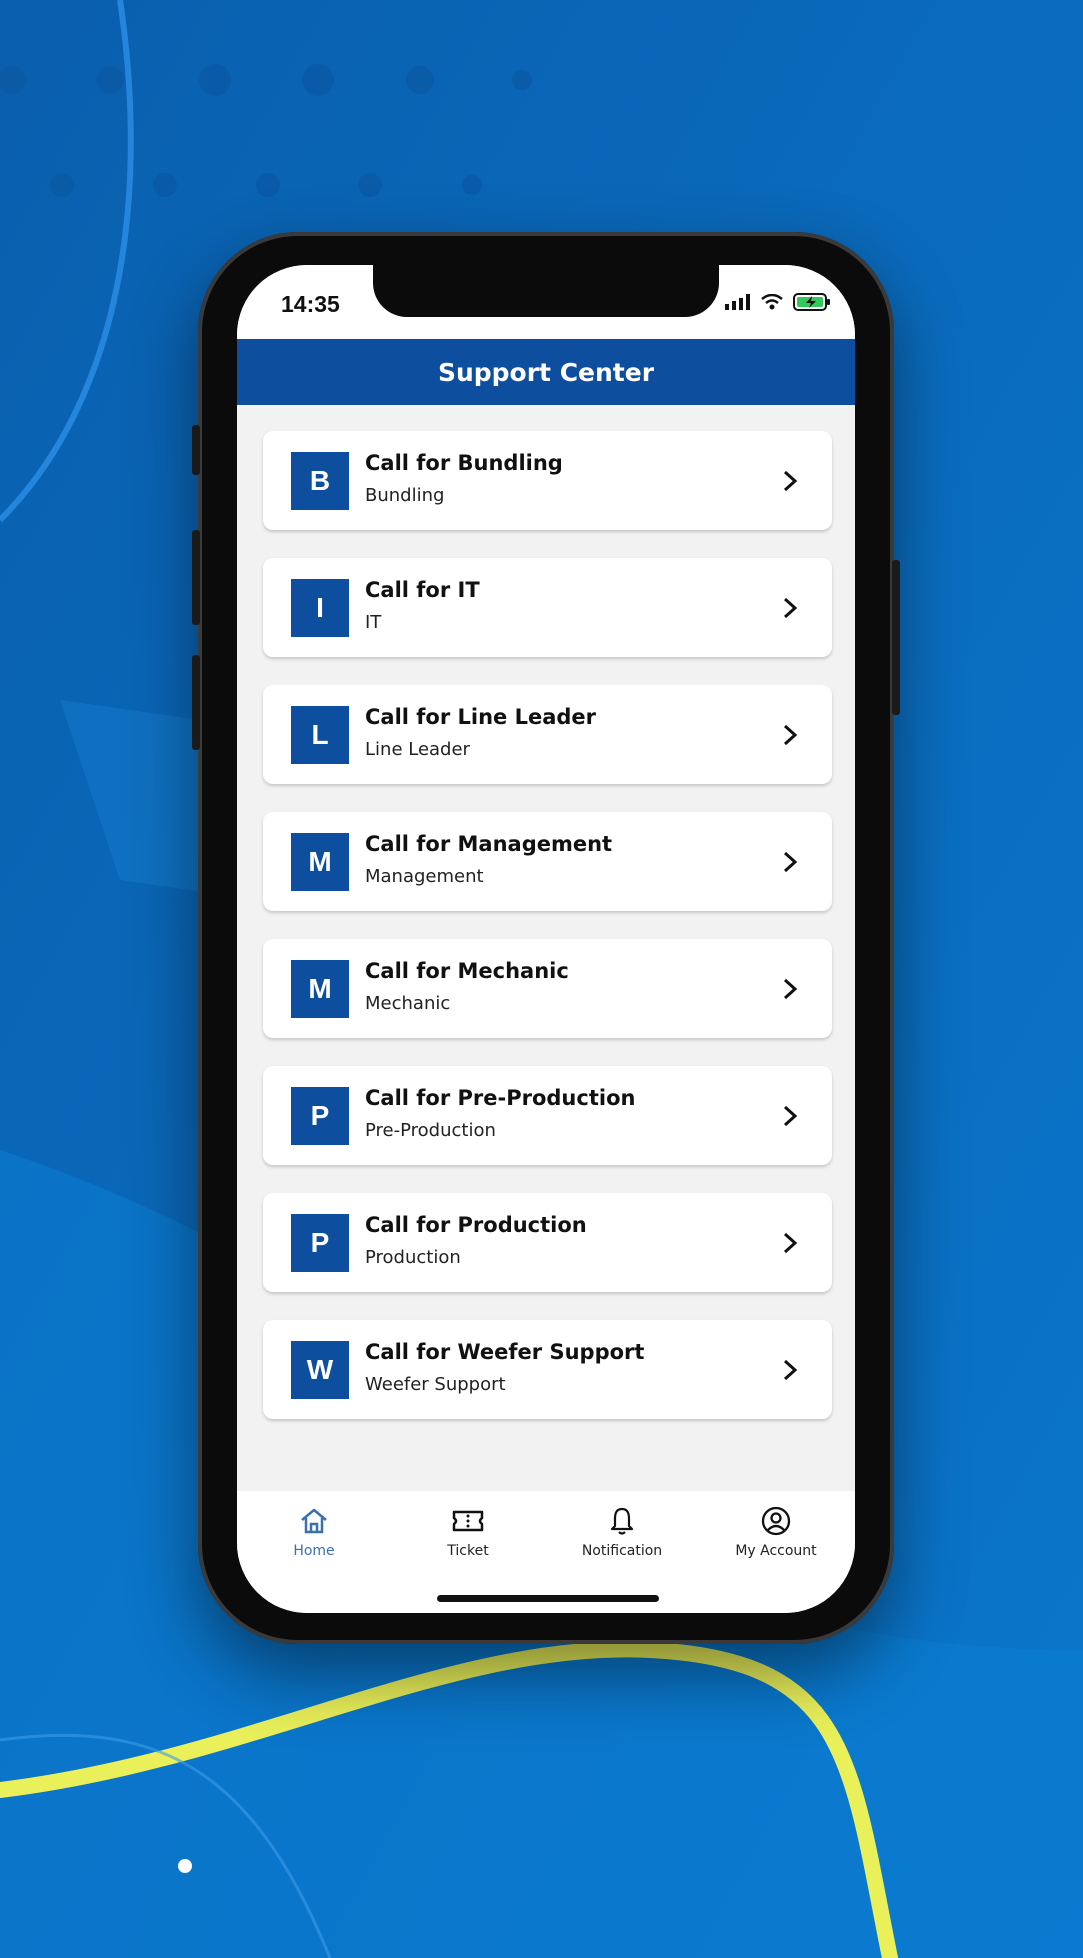  Describe the element at coordinates (500, 1098) in the screenshot. I see `item-title: Call for Pre-Production` at that location.